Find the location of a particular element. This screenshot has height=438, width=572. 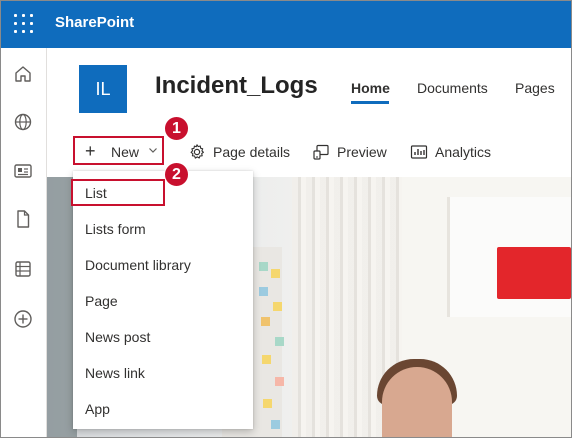

page-details-button: Page details is located at coordinates (239, 152).